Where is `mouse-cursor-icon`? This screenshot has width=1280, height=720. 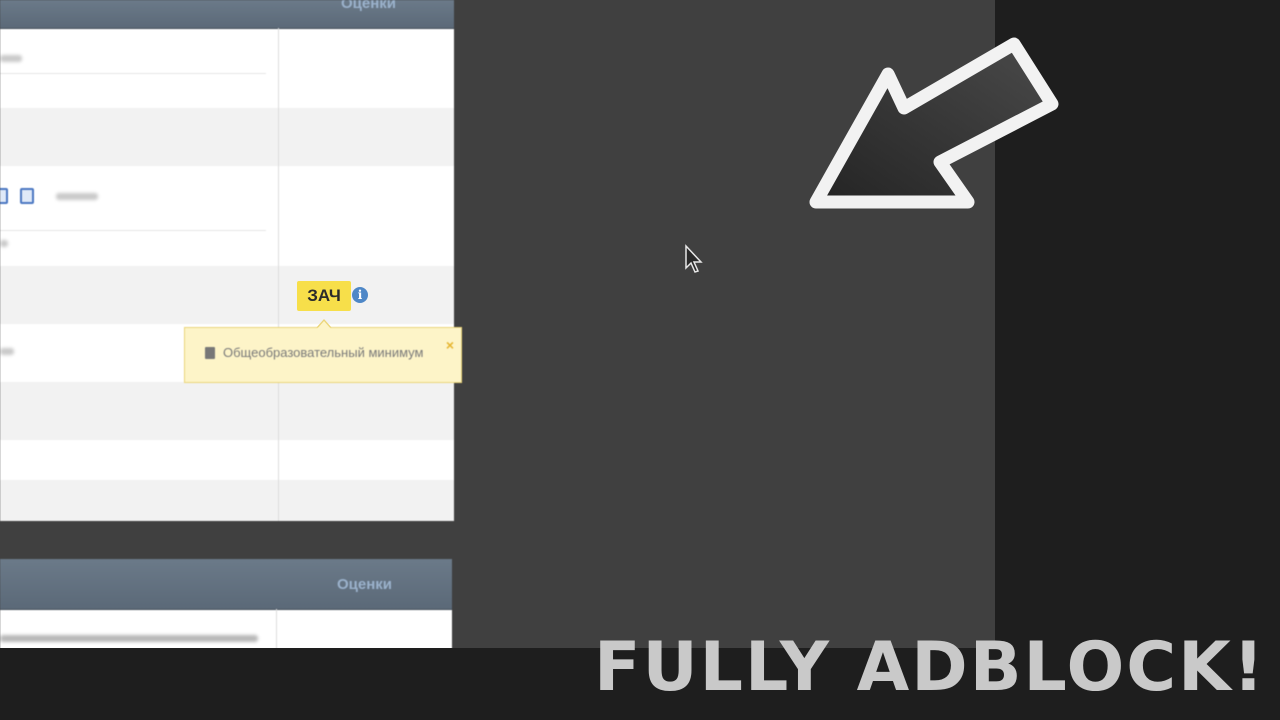
mouse-cursor-icon is located at coordinates (694, 258).